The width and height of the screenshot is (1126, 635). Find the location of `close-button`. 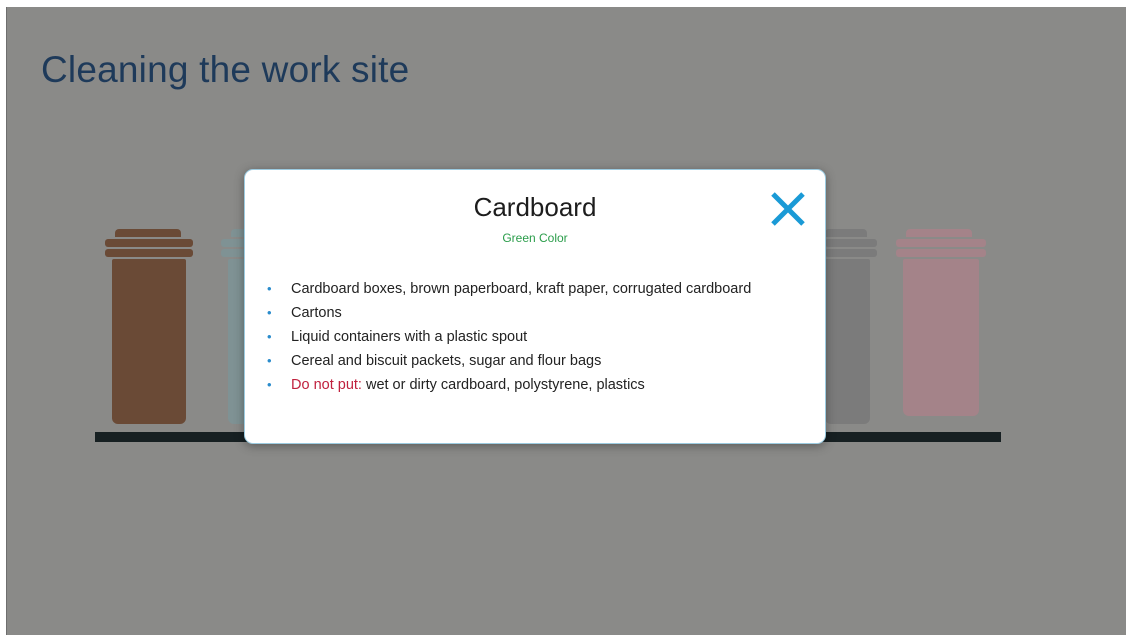

close-button is located at coordinates (788, 209).